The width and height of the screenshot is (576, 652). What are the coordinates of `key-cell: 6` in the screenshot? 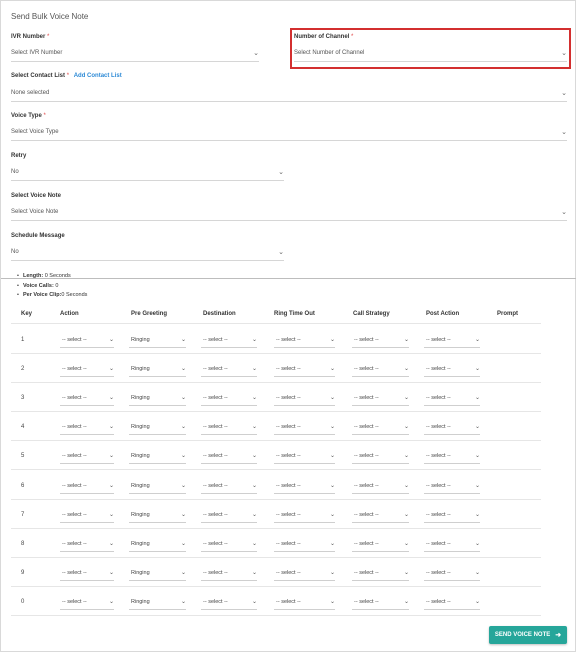 It's located at (23, 485).